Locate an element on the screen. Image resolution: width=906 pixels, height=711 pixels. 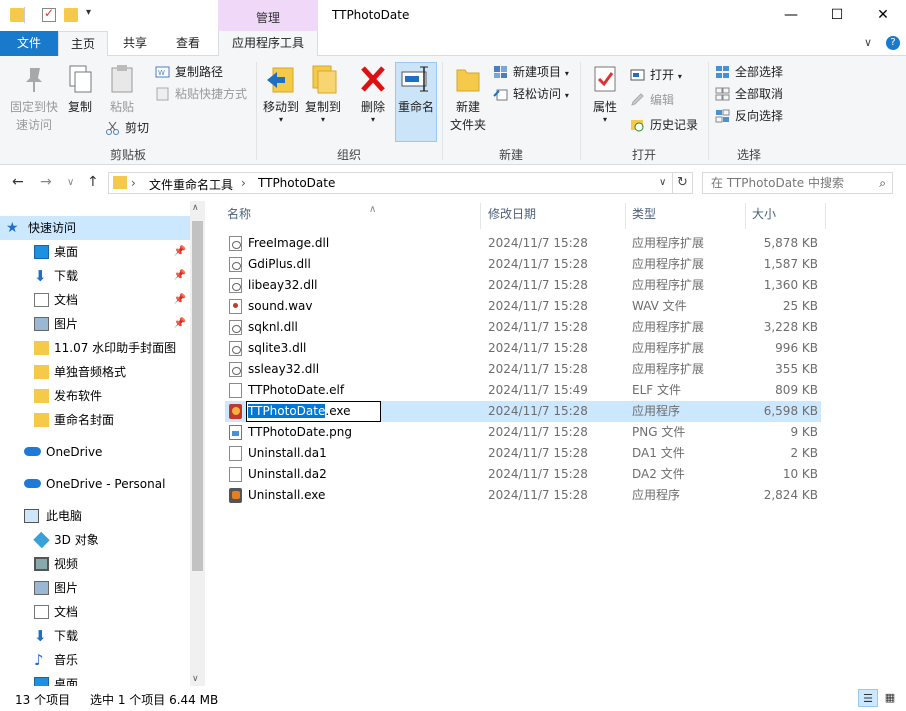
file-row: TTPhotoDate.png 2024/11/7 15:28 PNG 文件 9 KB is located at coordinates (523, 432).